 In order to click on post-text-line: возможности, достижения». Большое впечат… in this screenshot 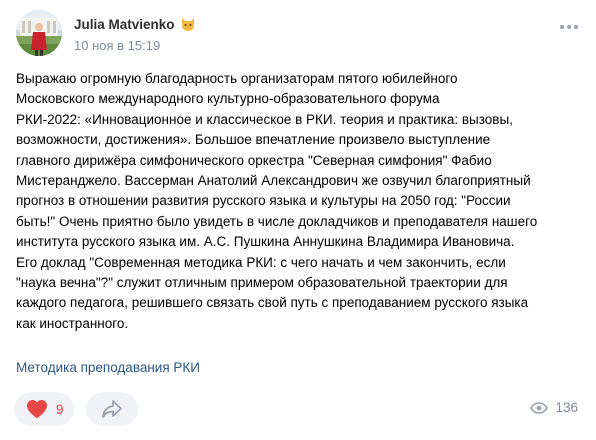, I will do `click(253, 140)`.